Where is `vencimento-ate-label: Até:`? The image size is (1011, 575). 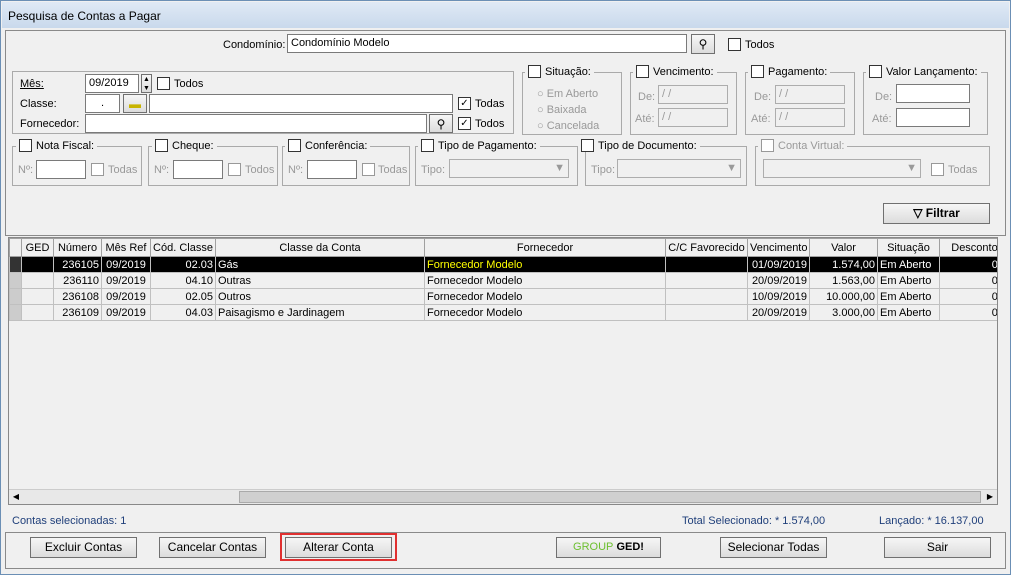
vencimento-ate-label: Até: is located at coordinates (645, 119).